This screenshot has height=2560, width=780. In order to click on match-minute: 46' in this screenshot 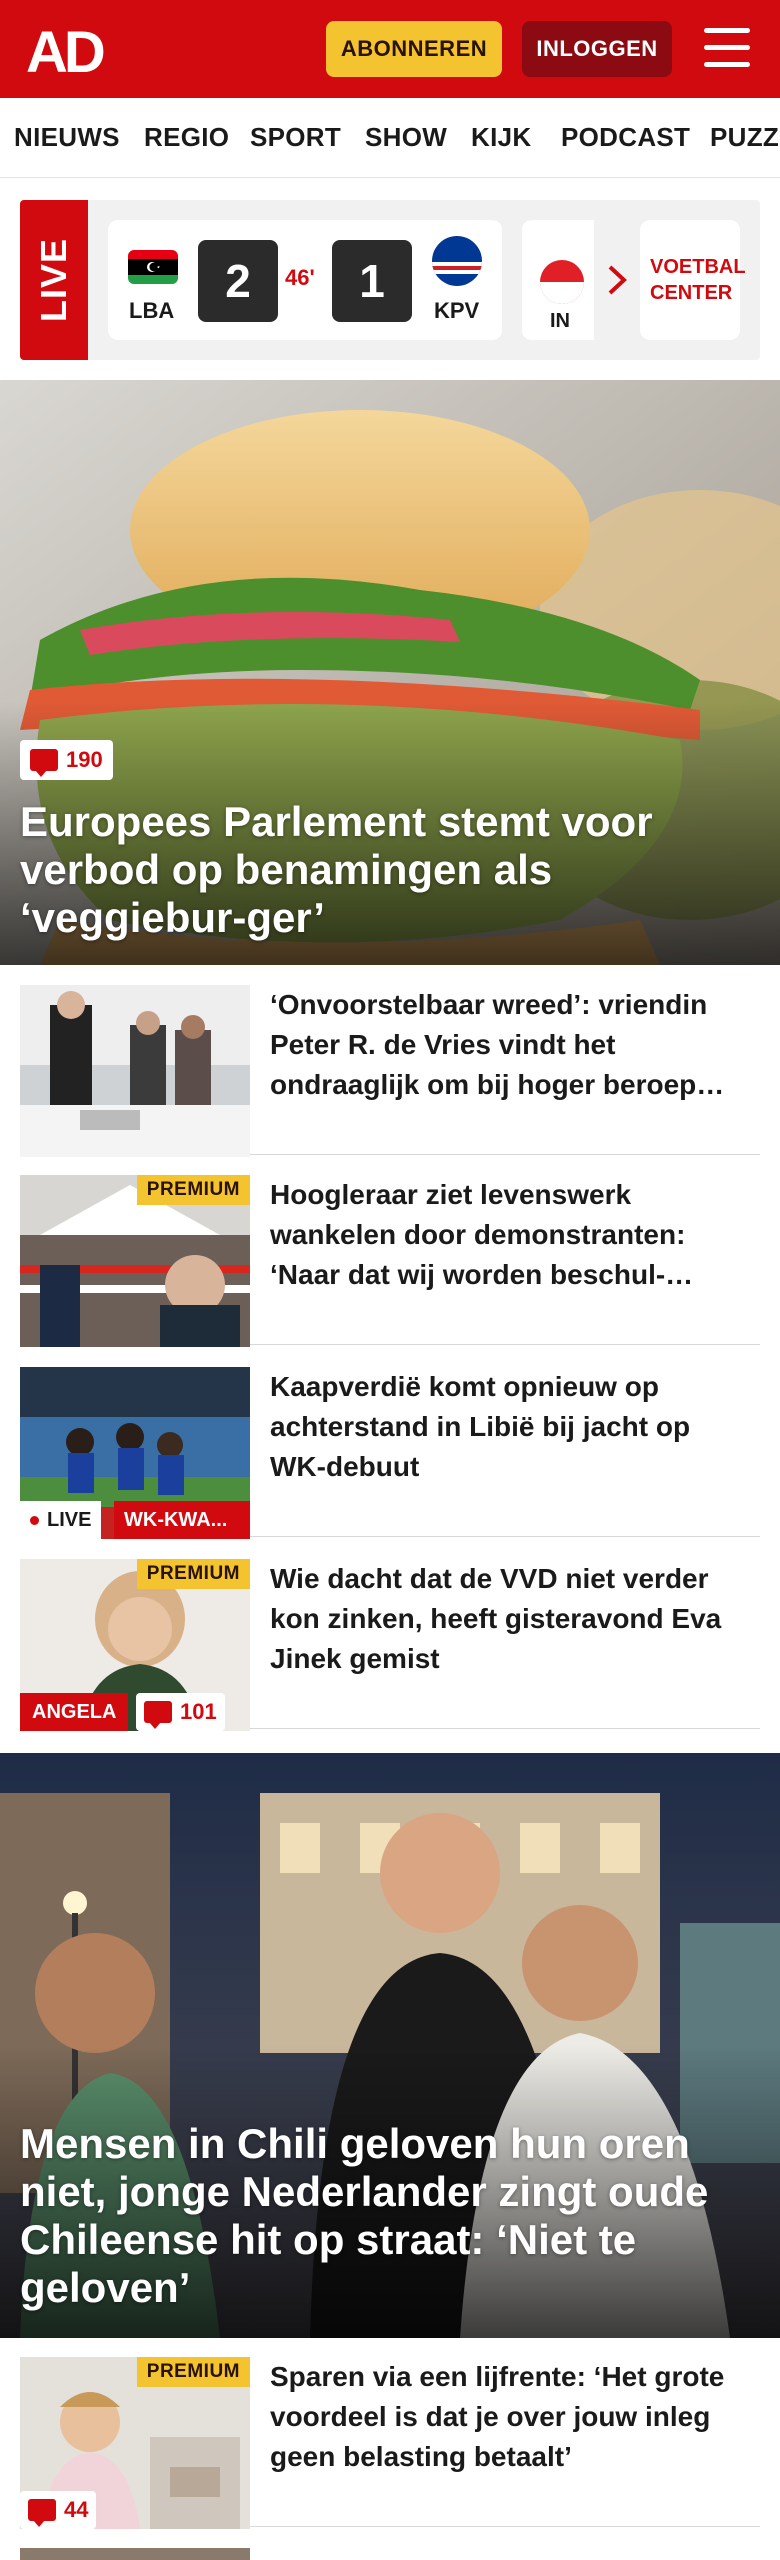, I will do `click(300, 277)`.